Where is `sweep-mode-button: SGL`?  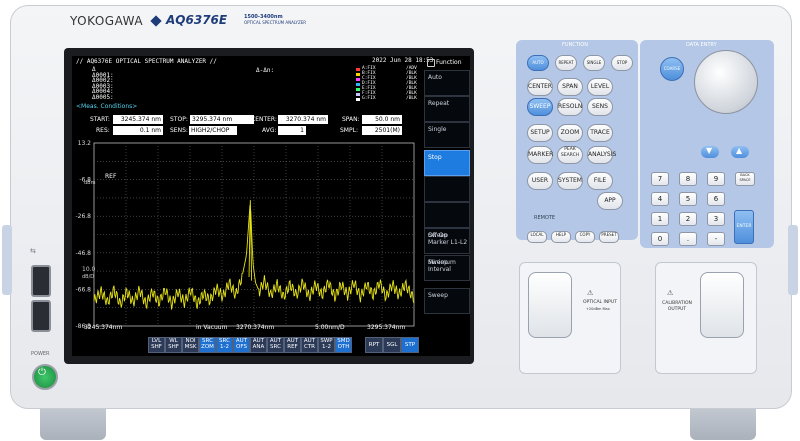 sweep-mode-button: SGL is located at coordinates (392, 345).